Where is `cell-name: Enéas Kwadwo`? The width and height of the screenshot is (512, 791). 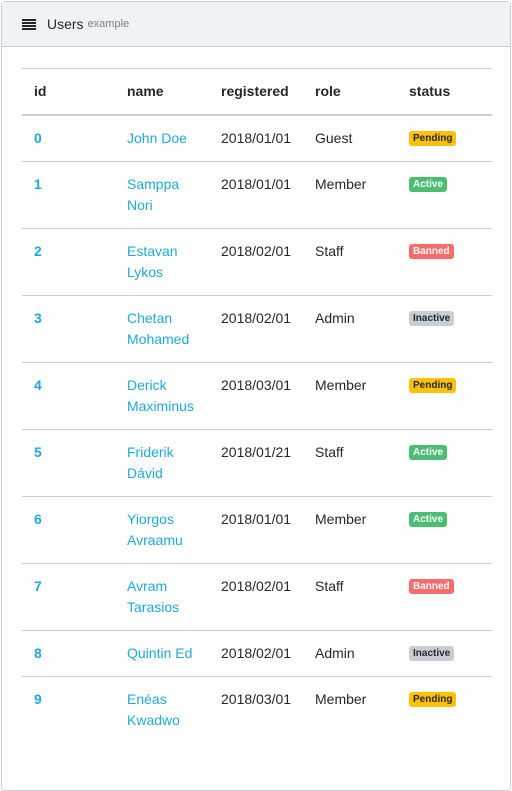
cell-name: Enéas Kwadwo is located at coordinates (162, 709).